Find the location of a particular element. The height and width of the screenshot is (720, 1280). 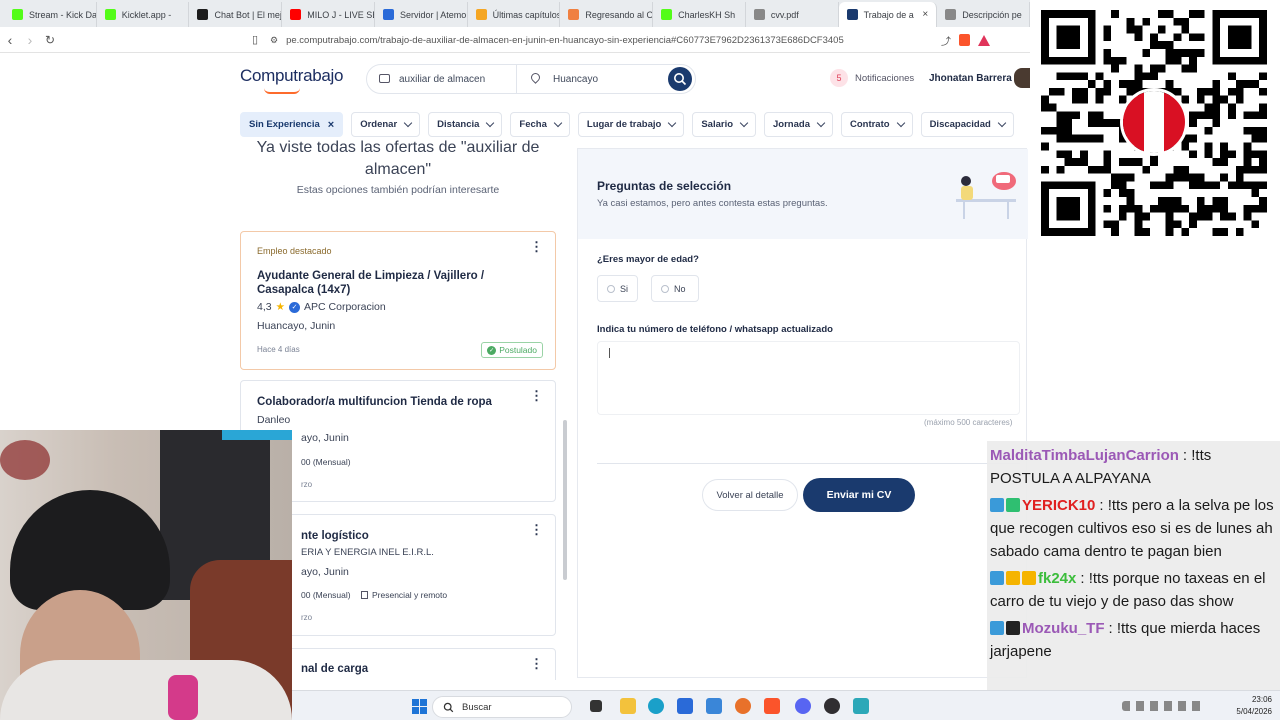

phone-textarea is located at coordinates (808, 378).